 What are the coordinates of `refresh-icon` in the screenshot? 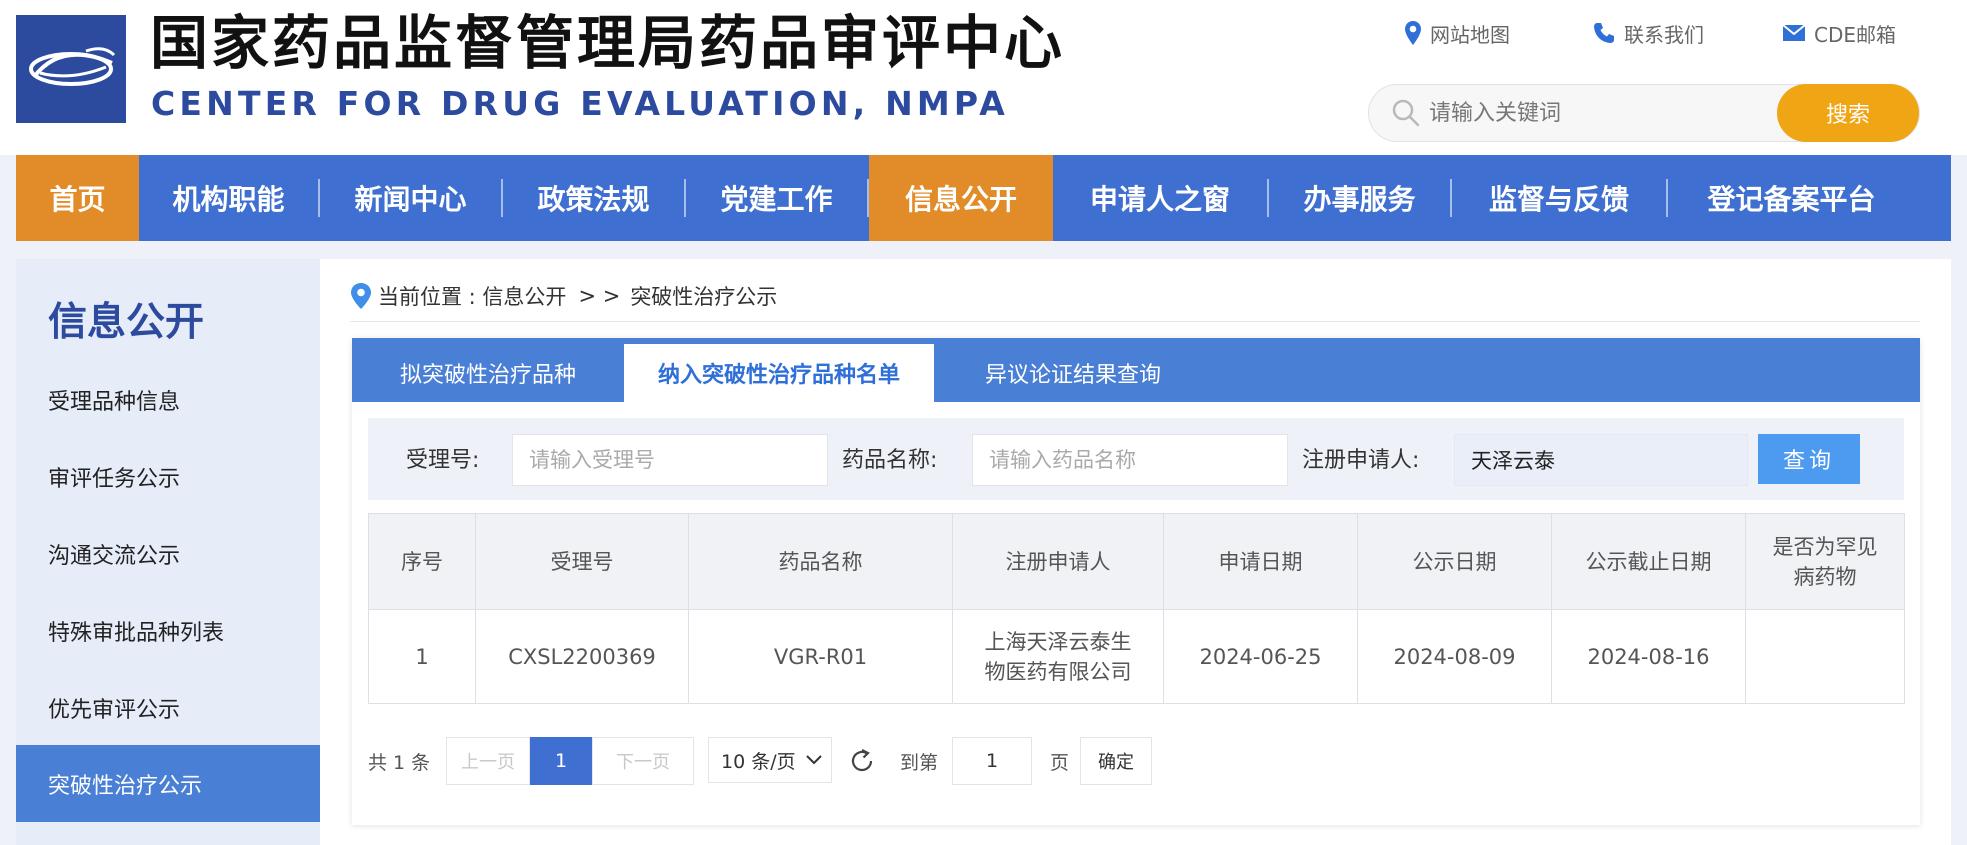 It's located at (862, 761).